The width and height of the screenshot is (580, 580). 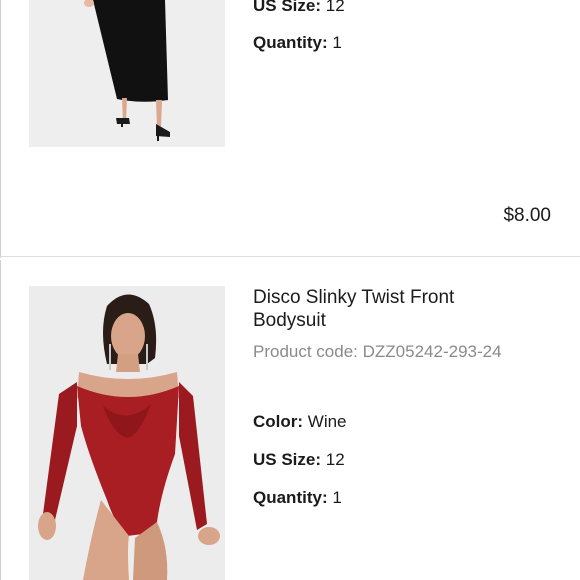 I want to click on item1-quantity: Quantity: 1, so click(x=297, y=43).